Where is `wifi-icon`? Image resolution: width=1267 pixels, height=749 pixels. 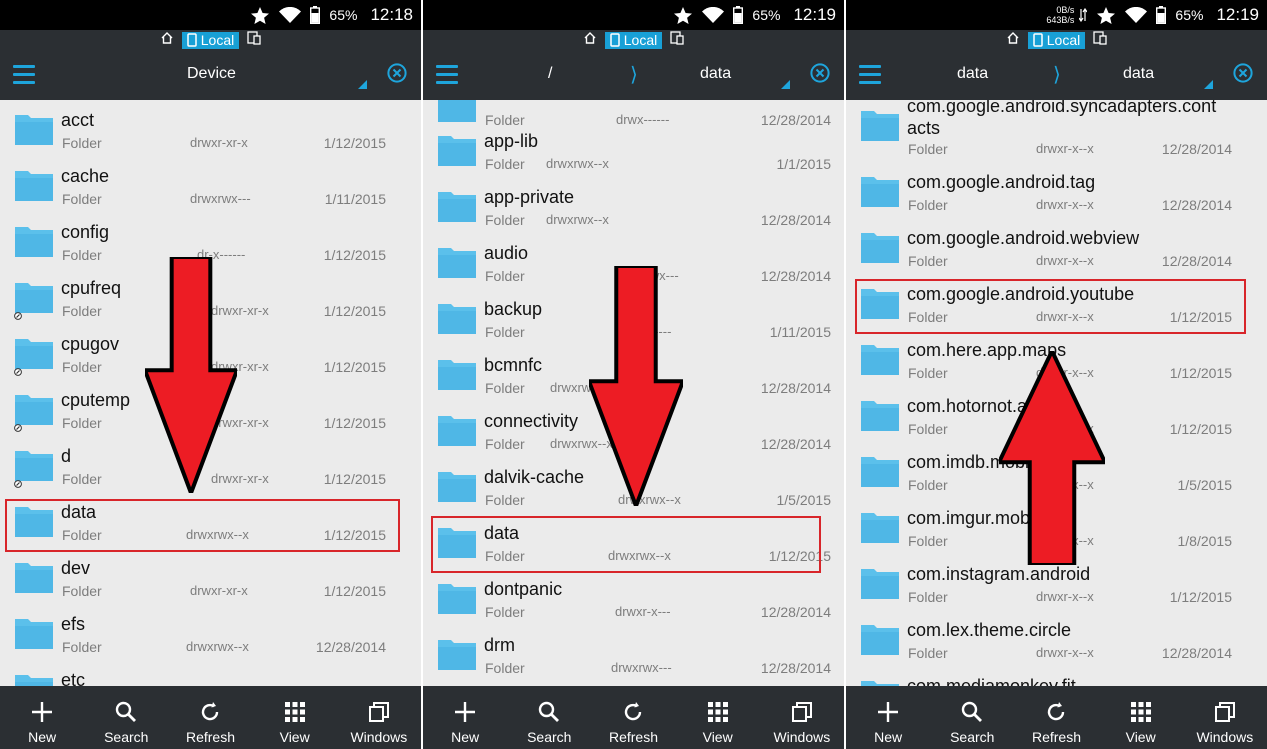 wifi-icon is located at coordinates (290, 14).